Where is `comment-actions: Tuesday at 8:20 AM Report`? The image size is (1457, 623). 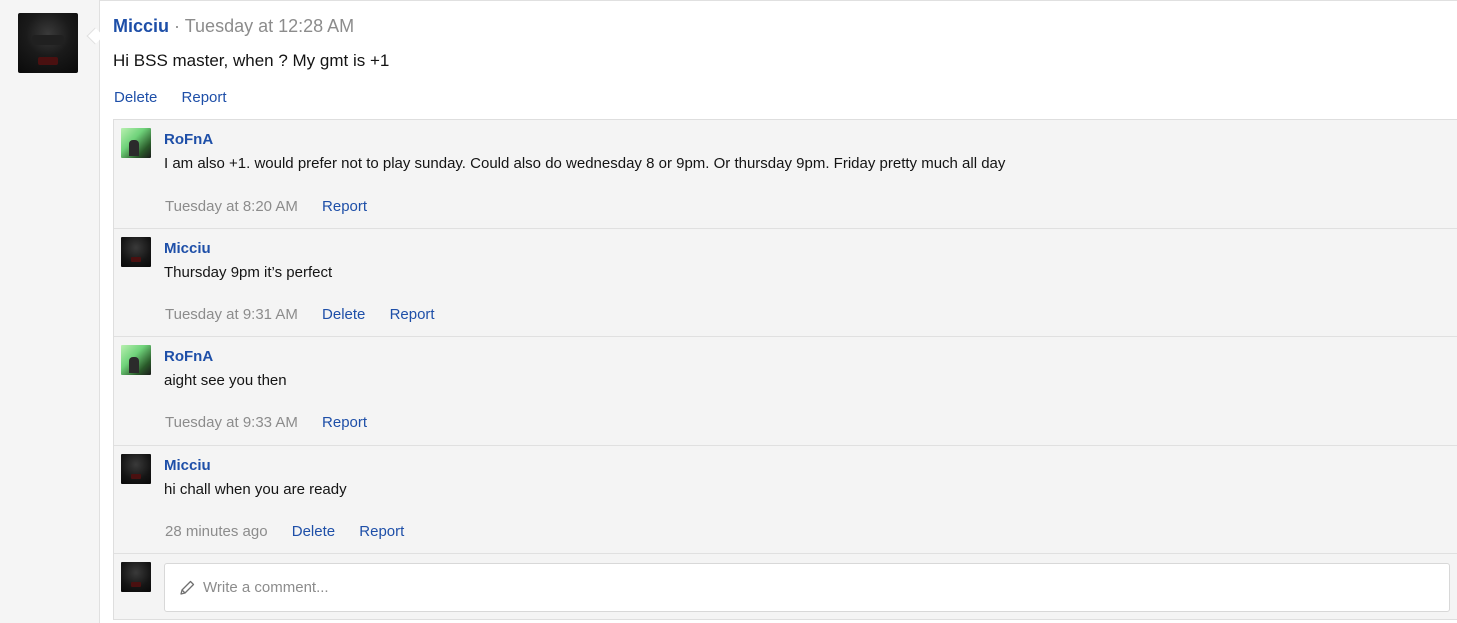
comment-actions: Tuesday at 8:20 AM Report is located at coordinates (276, 206).